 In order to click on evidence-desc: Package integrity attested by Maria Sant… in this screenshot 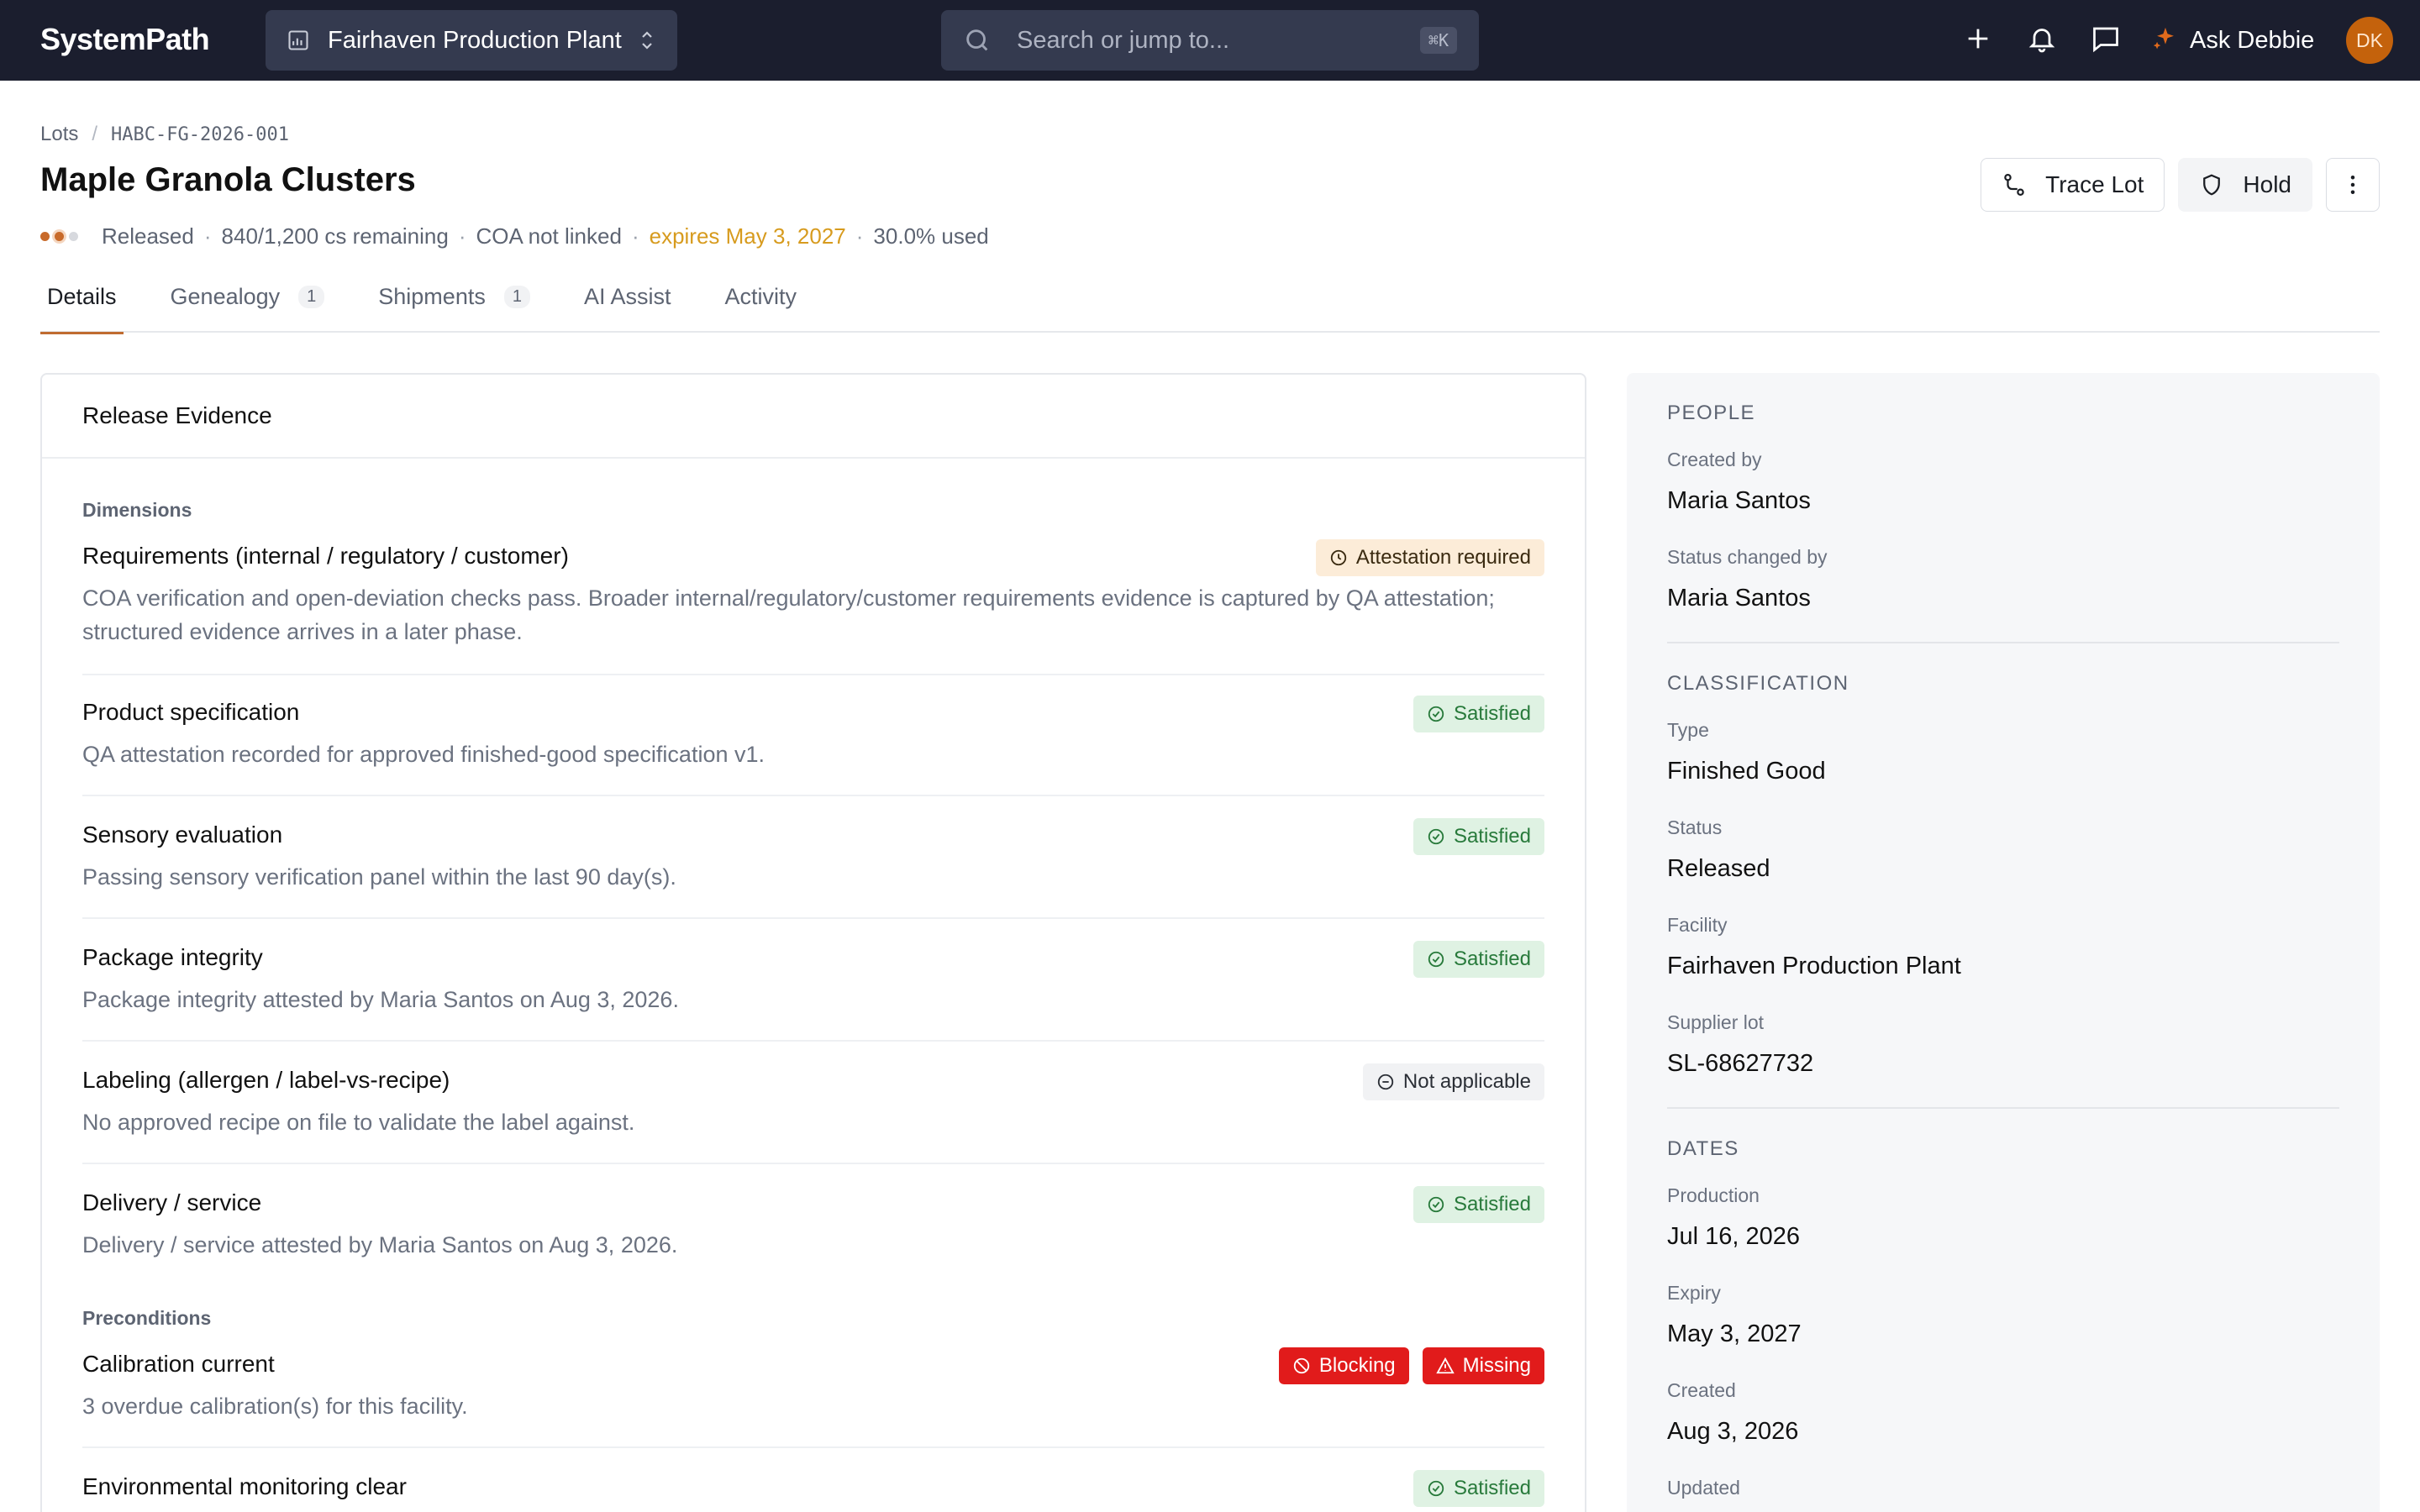, I will do `click(381, 999)`.